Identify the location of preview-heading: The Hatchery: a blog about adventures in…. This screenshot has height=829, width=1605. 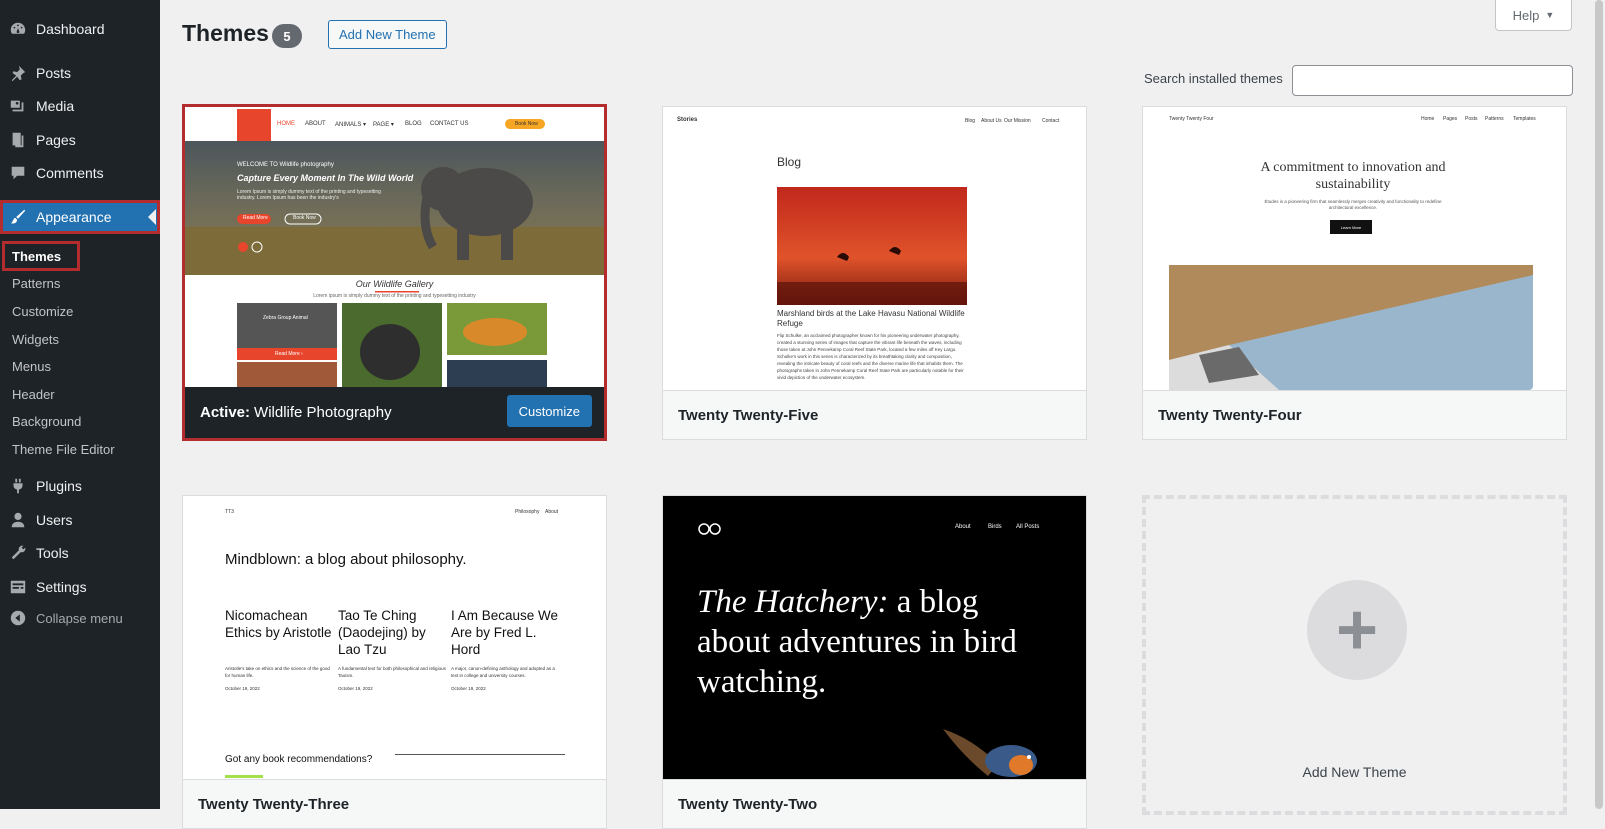
(862, 642).